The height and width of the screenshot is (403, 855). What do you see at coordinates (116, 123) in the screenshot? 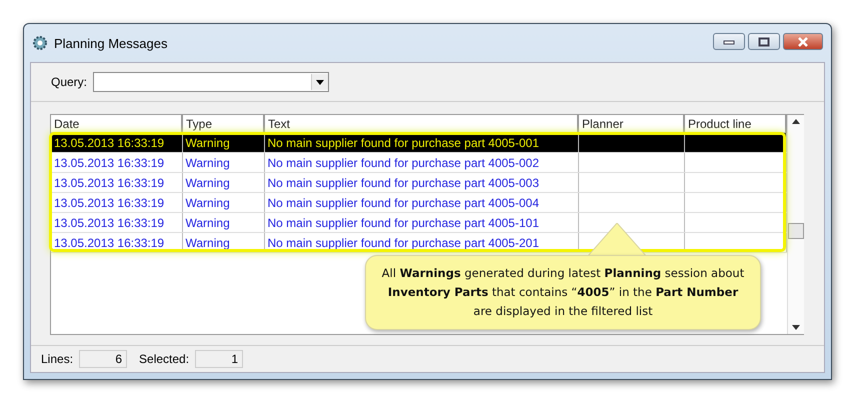
I see `column-header: Date` at bounding box center [116, 123].